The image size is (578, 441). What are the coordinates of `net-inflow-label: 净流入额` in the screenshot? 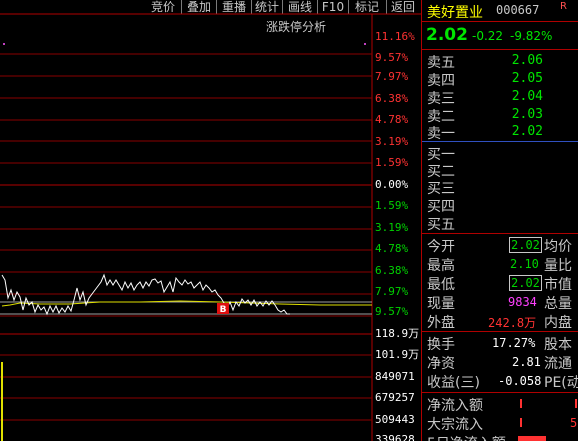 It's located at (455, 406).